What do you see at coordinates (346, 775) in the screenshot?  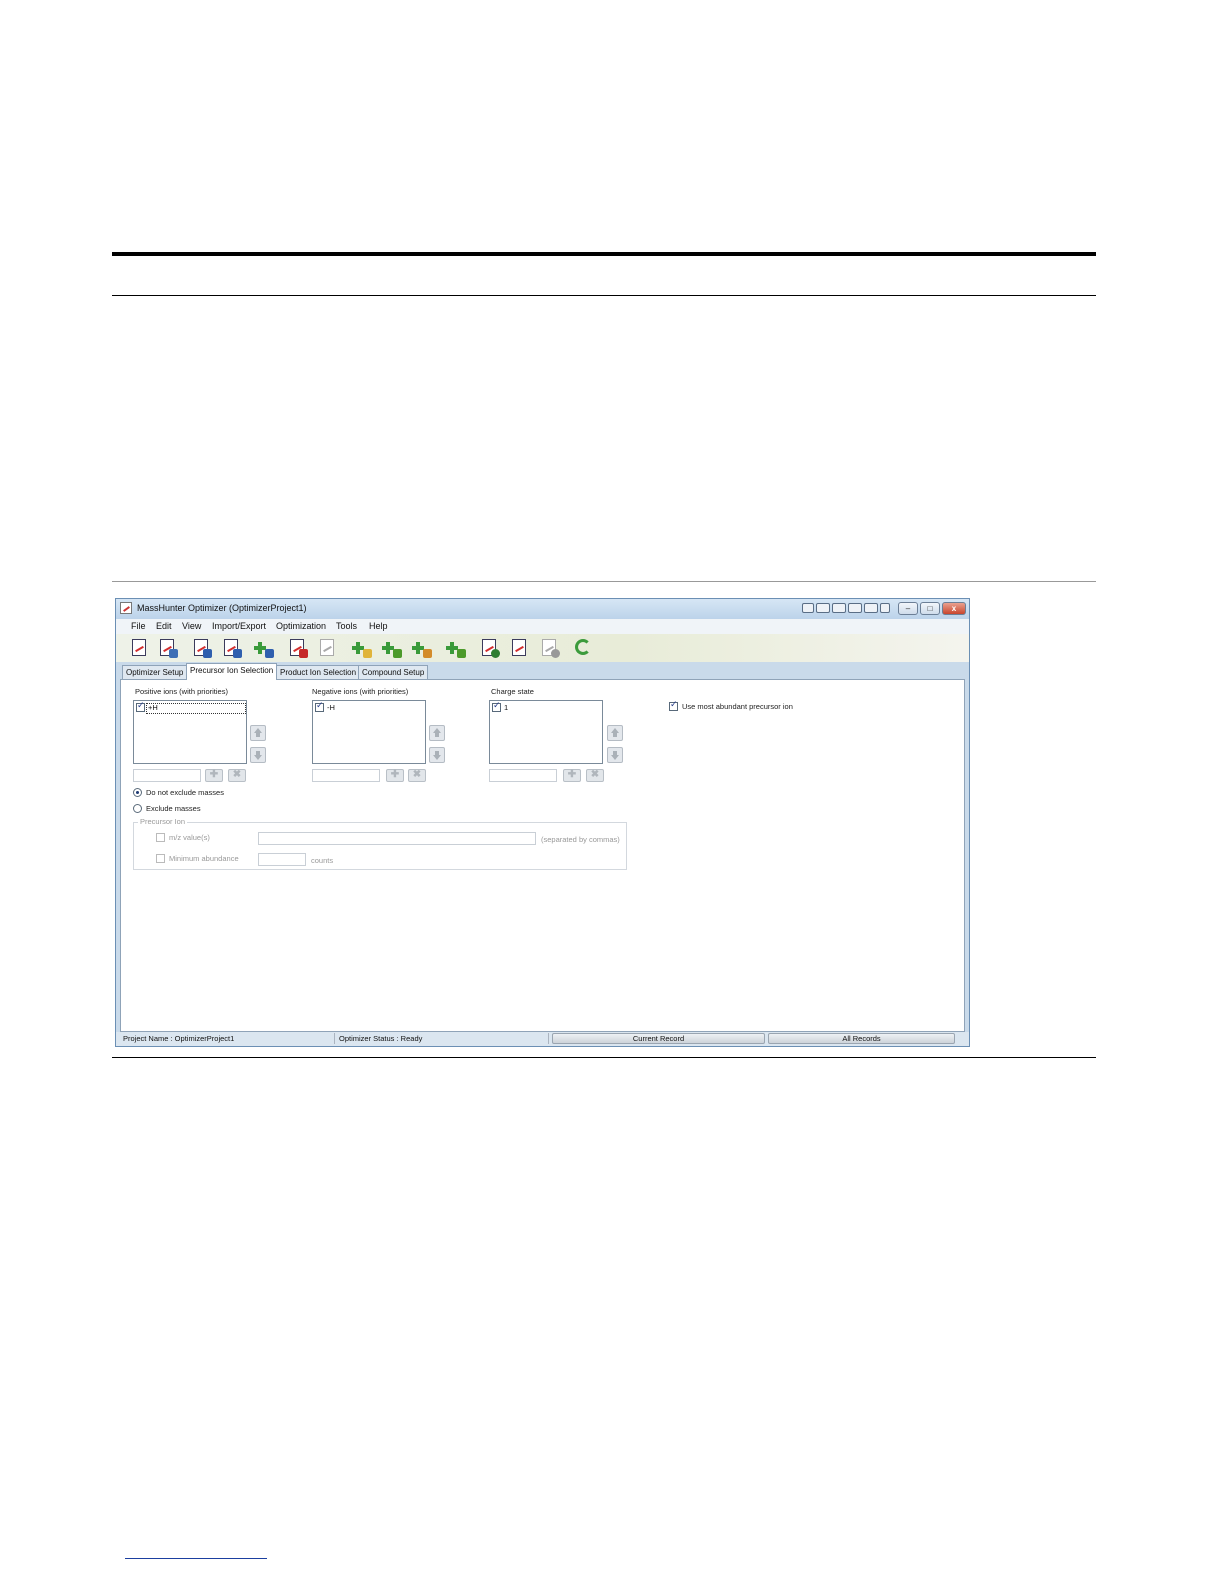 I see `negative-ion-input` at bounding box center [346, 775].